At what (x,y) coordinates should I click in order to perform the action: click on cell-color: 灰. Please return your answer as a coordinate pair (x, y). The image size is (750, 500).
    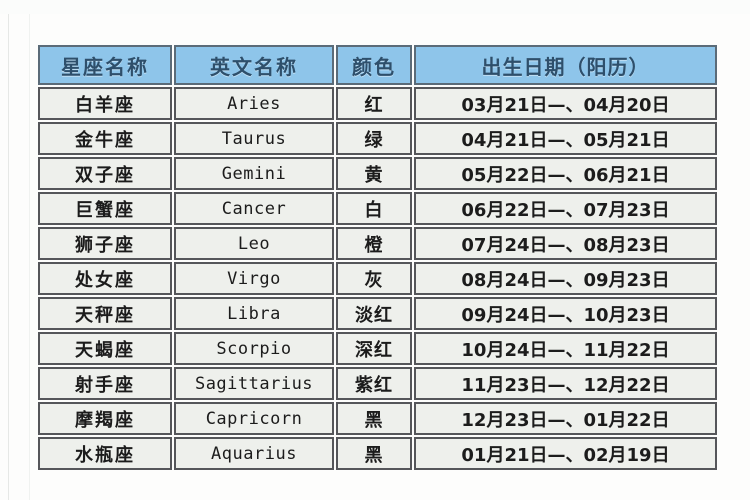
    Looking at the image, I should click on (374, 278).